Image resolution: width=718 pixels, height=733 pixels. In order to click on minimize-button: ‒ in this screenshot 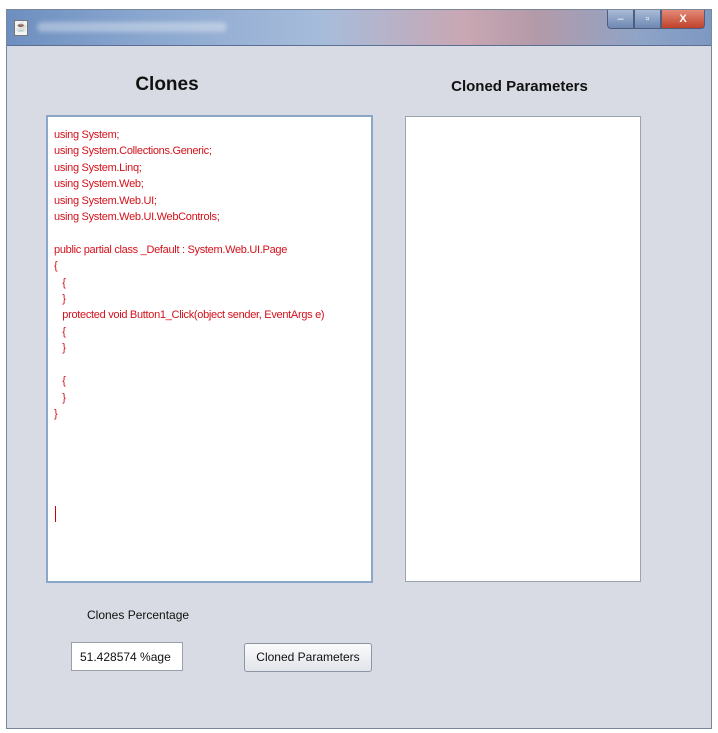, I will do `click(620, 19)`.